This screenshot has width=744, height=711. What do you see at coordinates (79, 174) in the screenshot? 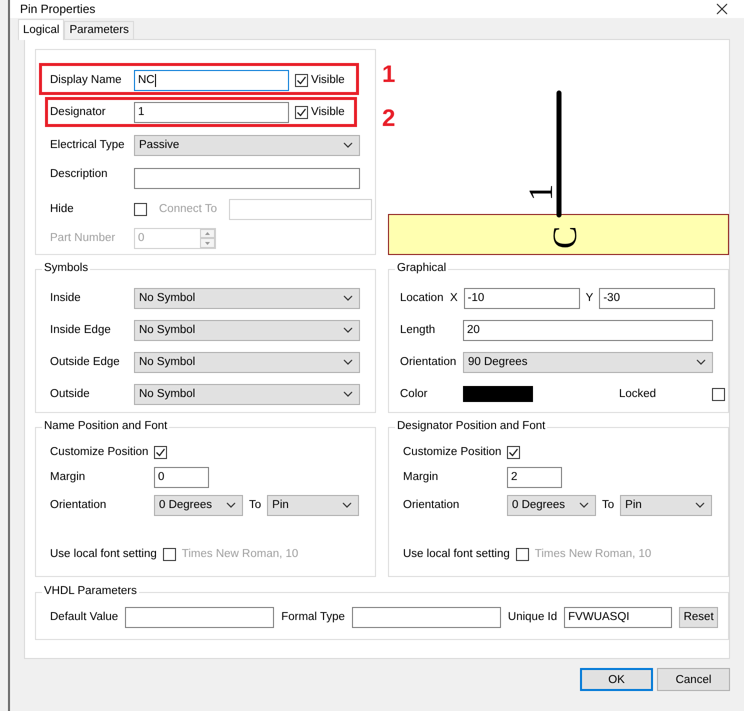
I see `field-label: Description` at bounding box center [79, 174].